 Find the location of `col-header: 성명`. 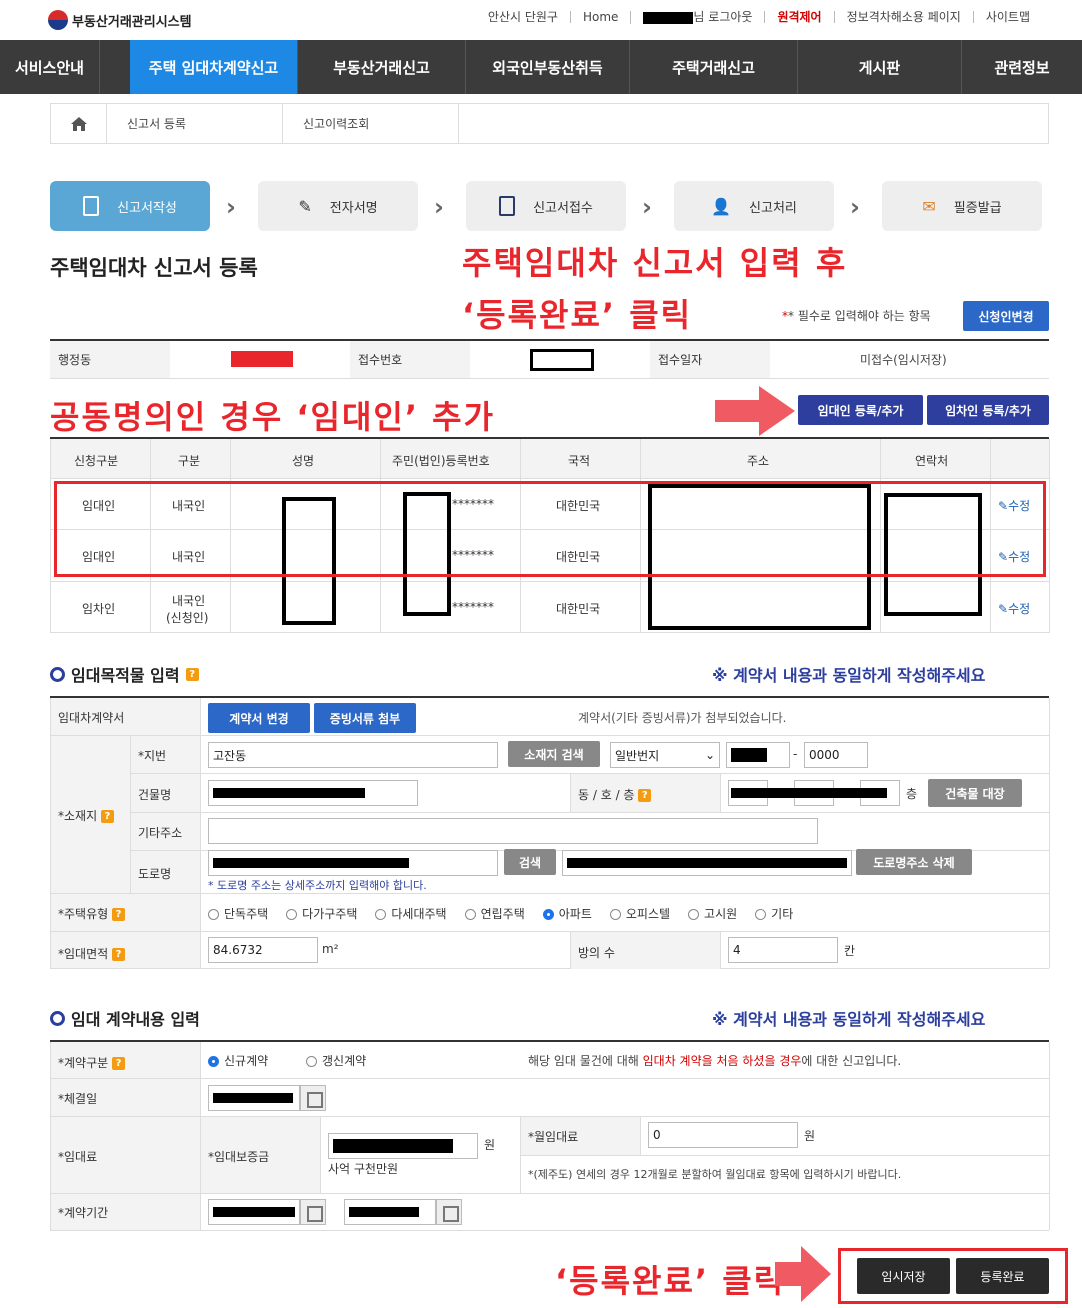

col-header: 성명 is located at coordinates (303, 461).